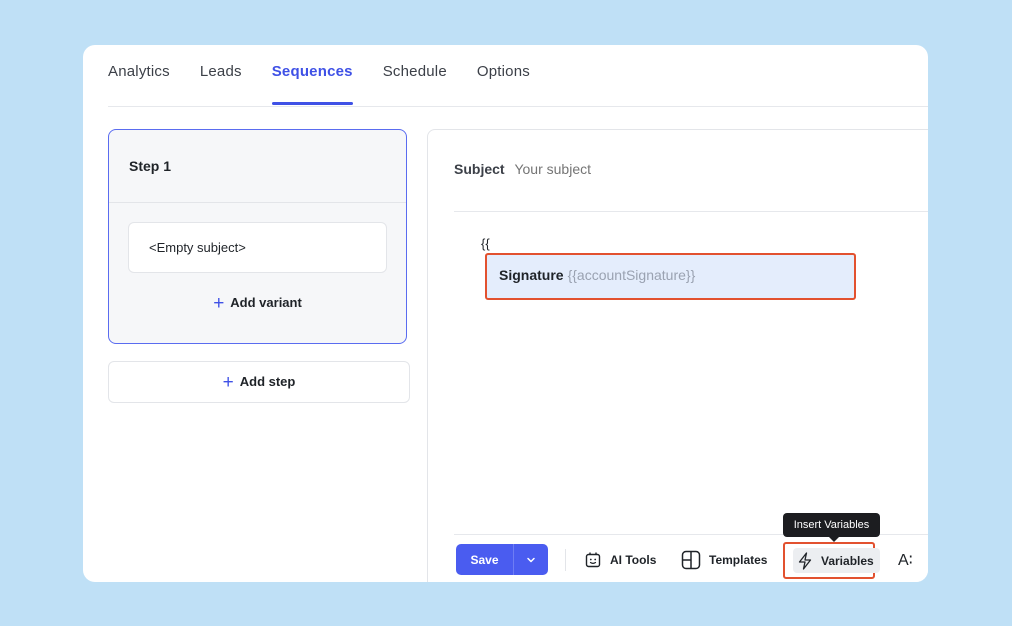  Describe the element at coordinates (257, 247) in the screenshot. I see `variant-item: <Empty subject>` at that location.